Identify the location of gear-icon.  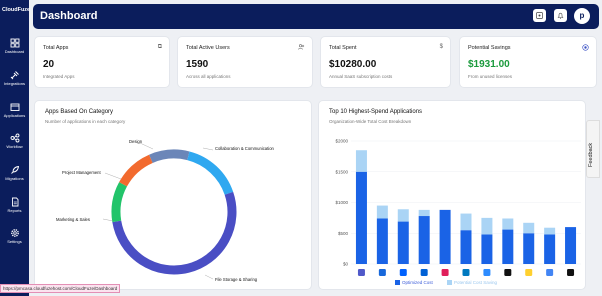
(14, 233).